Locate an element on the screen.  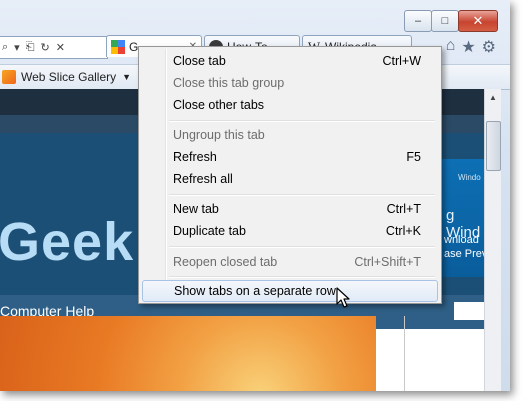
article-image is located at coordinates (188, 353).